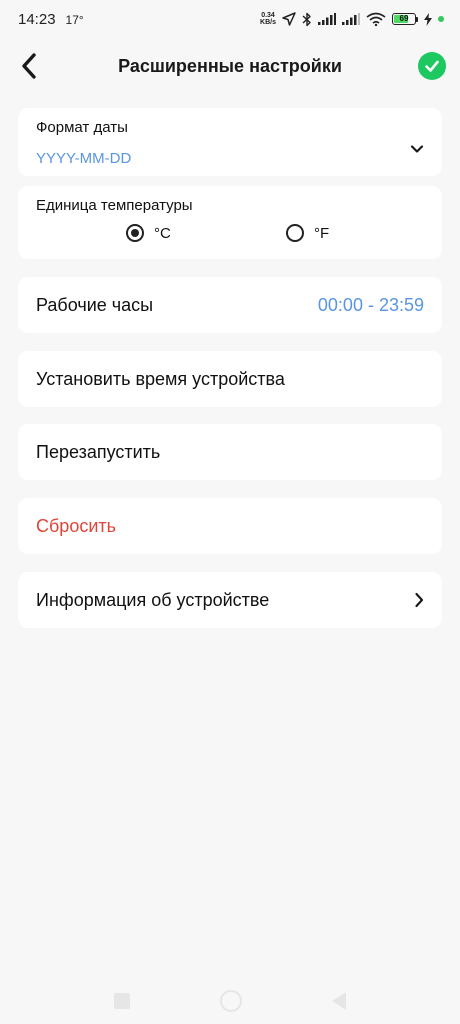 The width and height of the screenshot is (460, 1024). I want to click on header: Расширенные настройки, so click(230, 66).